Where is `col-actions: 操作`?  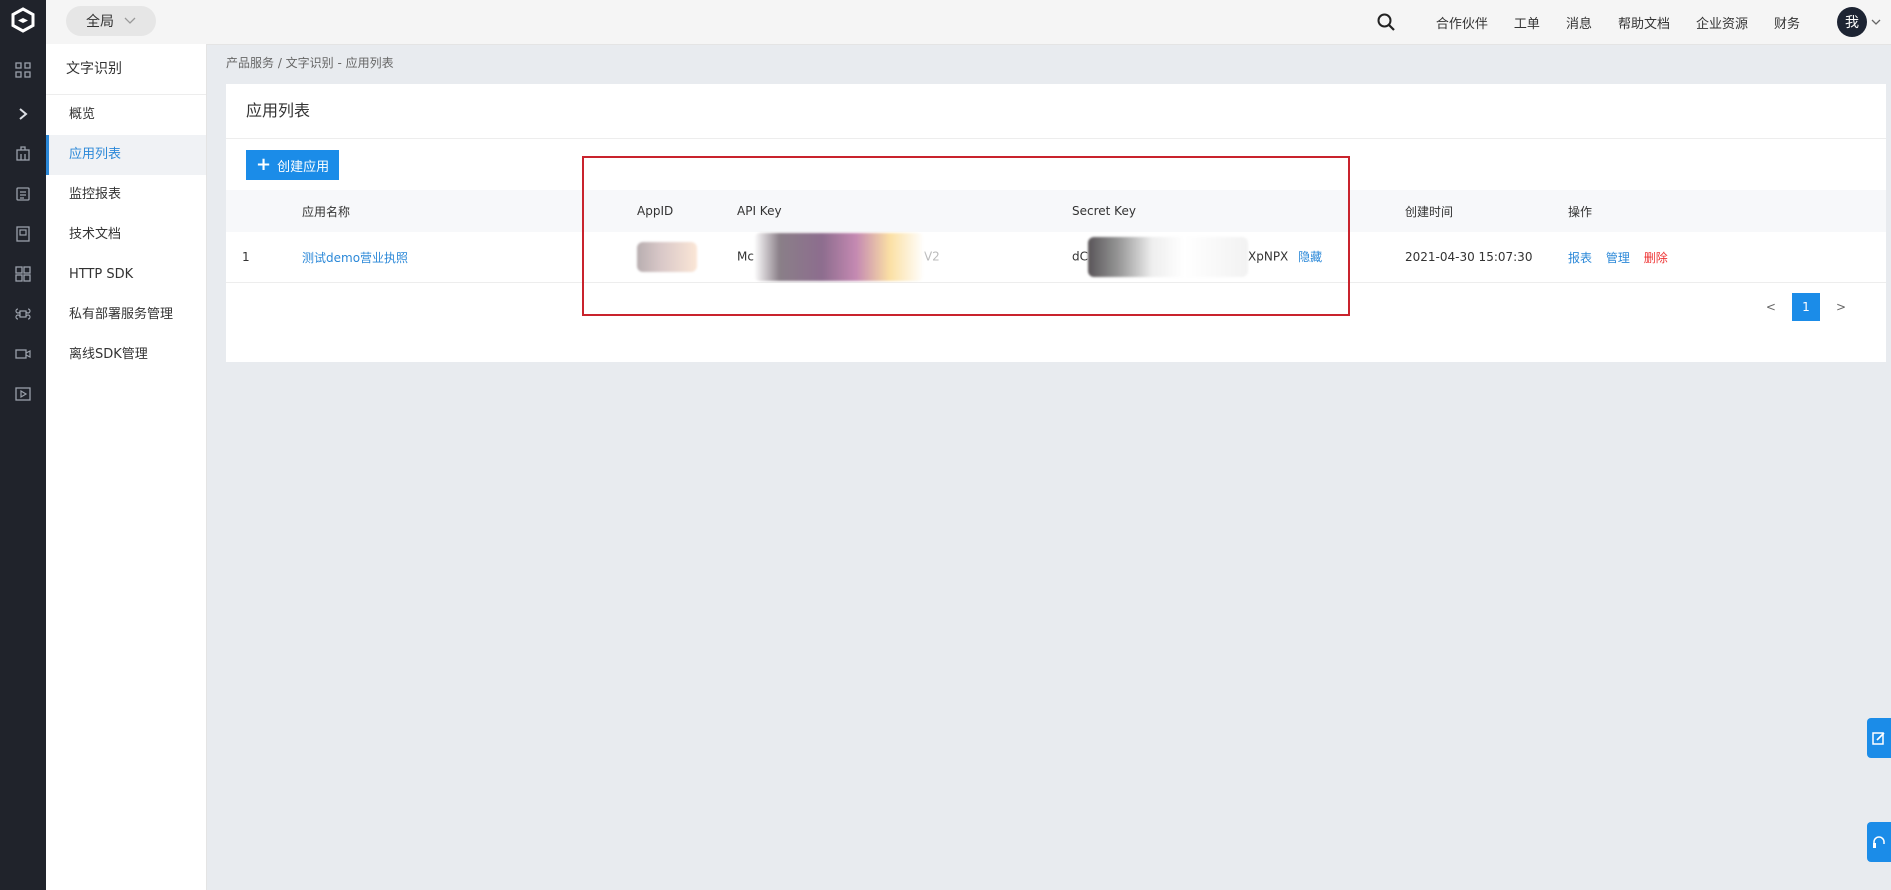
col-actions: 操作 is located at coordinates (1719, 211).